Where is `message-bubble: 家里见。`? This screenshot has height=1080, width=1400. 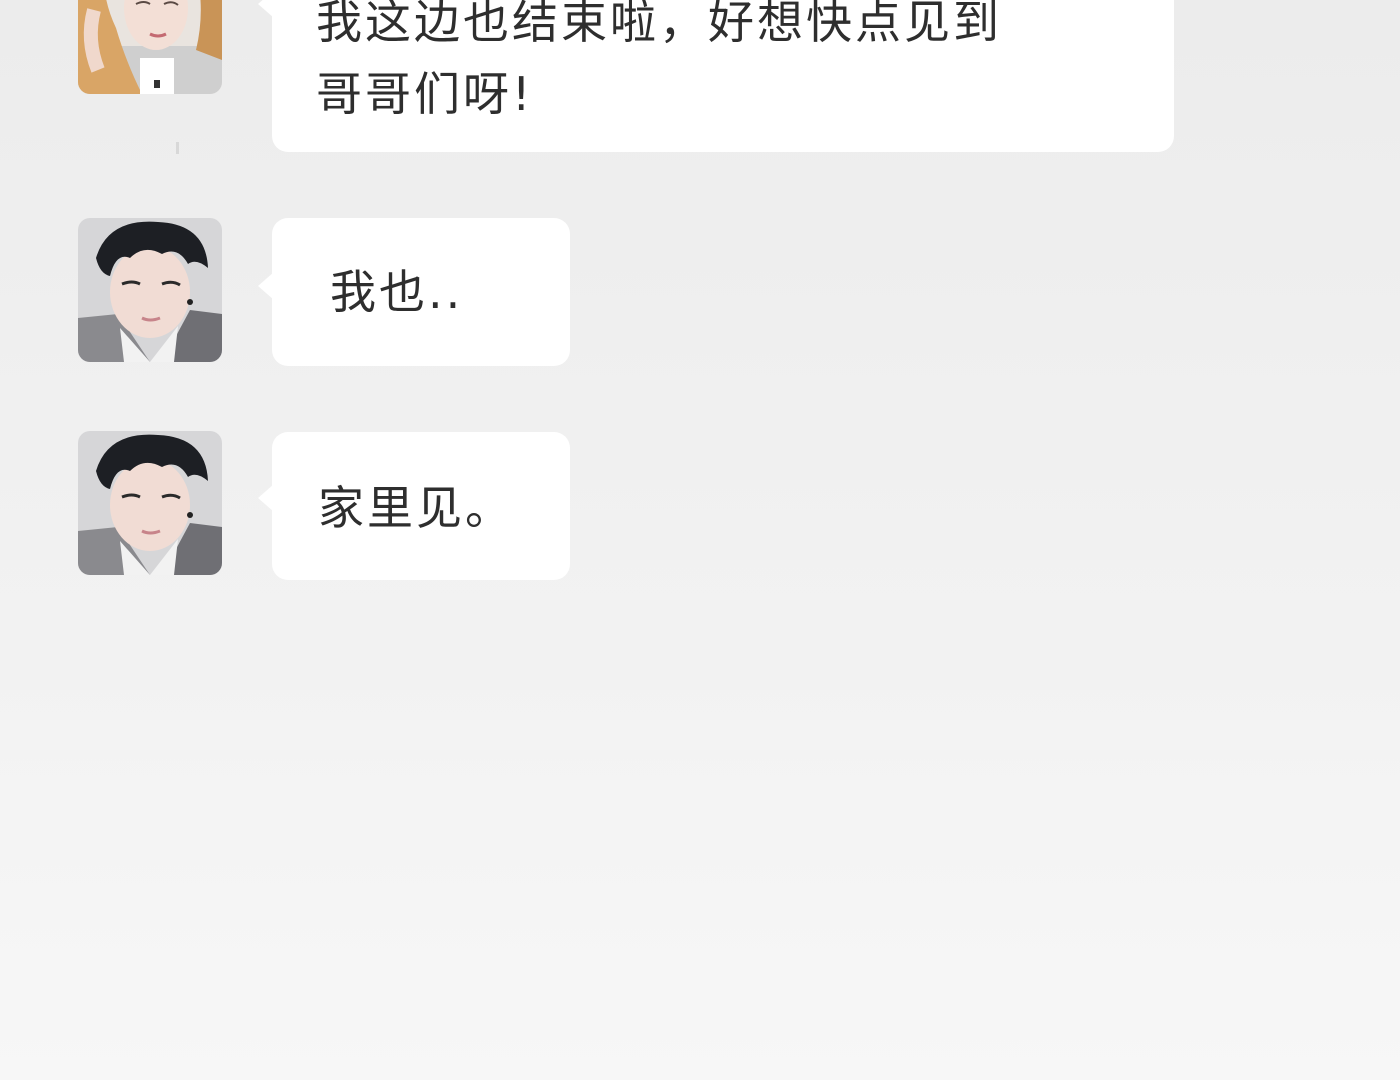 message-bubble: 家里见。 is located at coordinates (421, 506).